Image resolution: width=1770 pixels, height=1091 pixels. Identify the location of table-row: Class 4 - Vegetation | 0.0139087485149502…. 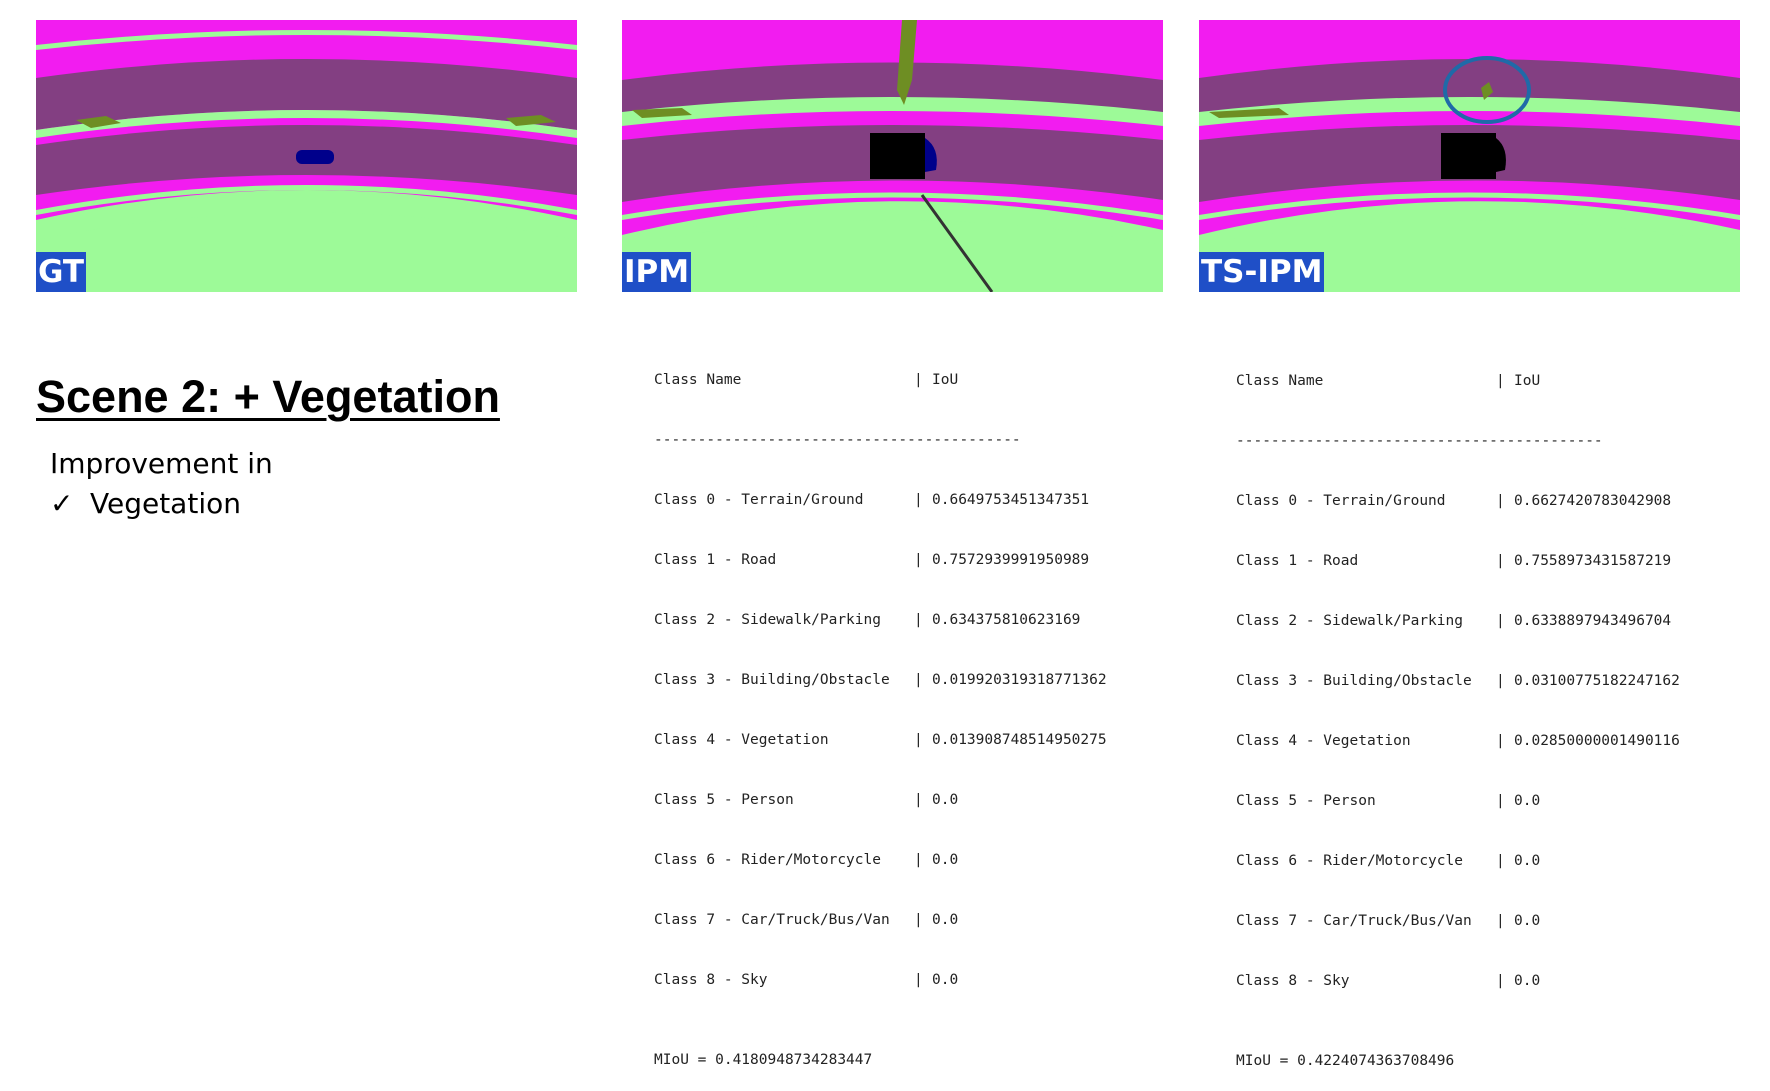
(880, 740).